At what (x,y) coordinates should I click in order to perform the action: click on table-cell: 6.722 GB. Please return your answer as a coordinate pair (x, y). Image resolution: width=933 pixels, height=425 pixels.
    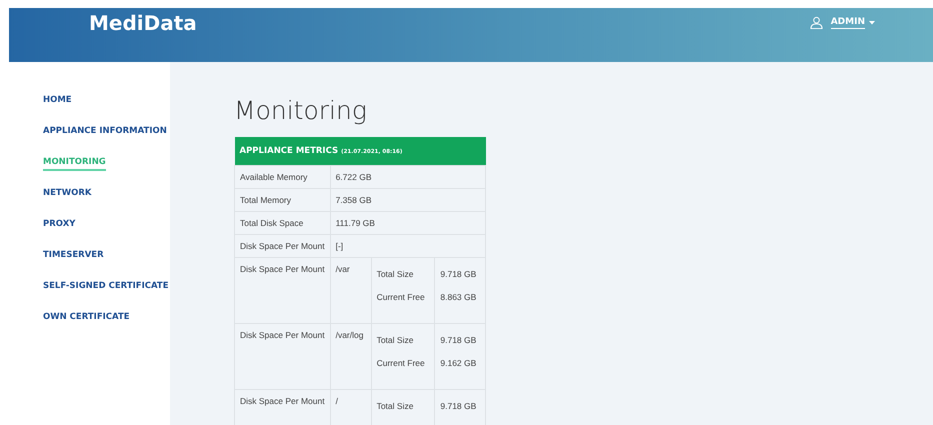
    Looking at the image, I should click on (408, 177).